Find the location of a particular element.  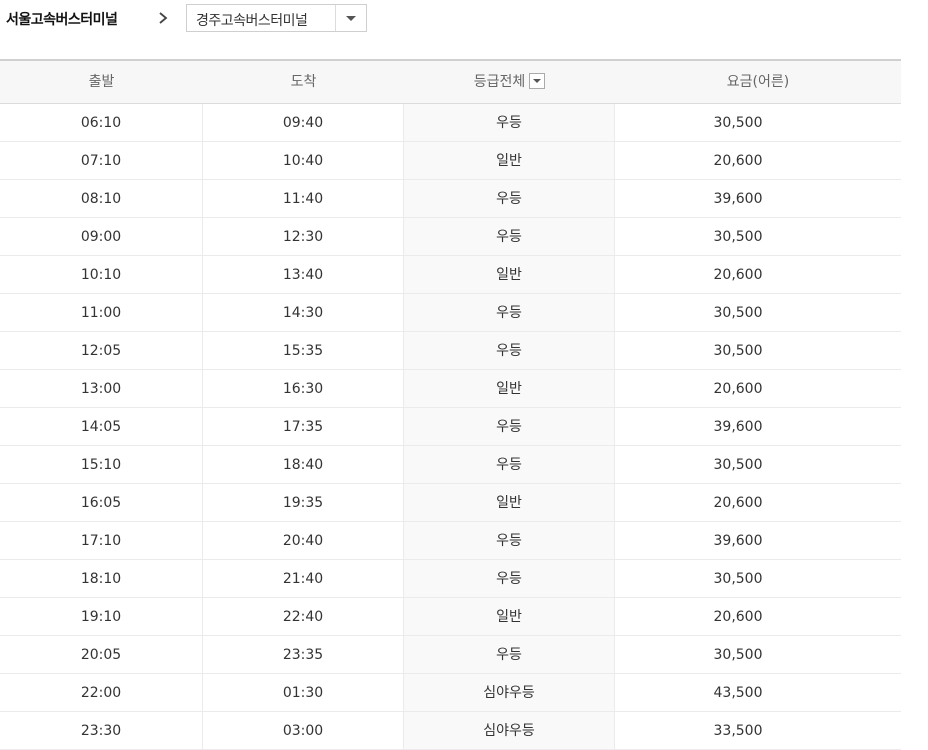

table-row: 06:10 09:40 우등 30,500 is located at coordinates (450, 123).